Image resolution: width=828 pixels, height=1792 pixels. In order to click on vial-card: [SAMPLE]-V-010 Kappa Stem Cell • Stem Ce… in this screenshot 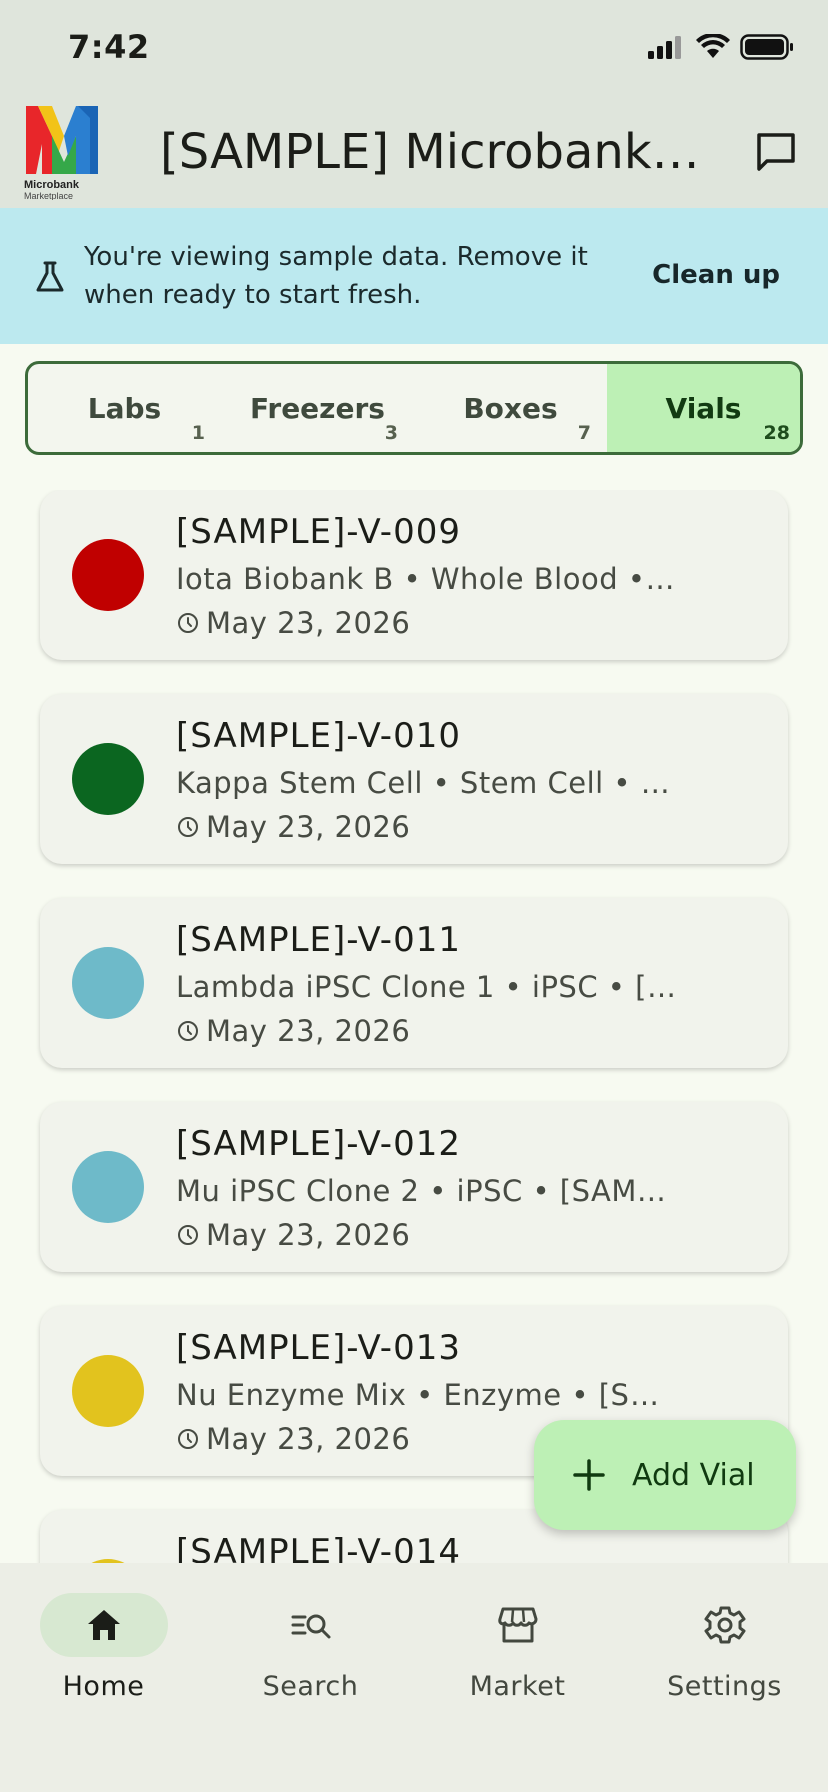, I will do `click(414, 779)`.